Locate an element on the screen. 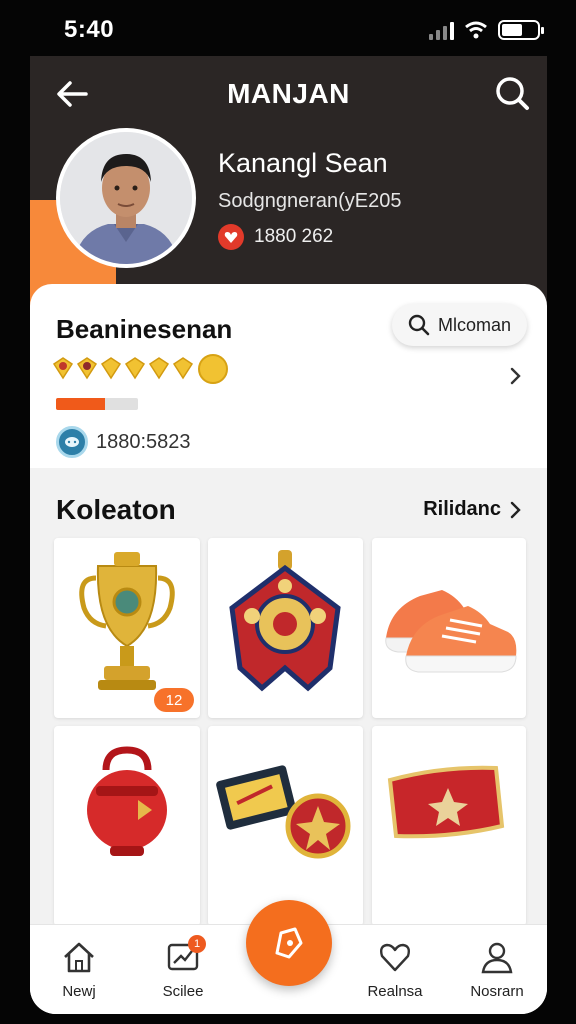  collection-item-plaque-medal is located at coordinates (285, 826).